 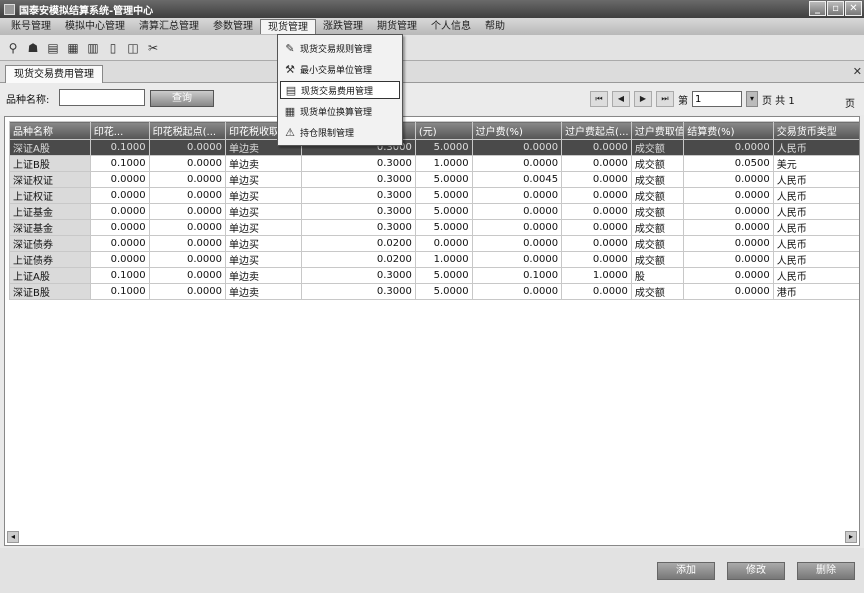 I want to click on menu-item-3: 参数管理, so click(x=233, y=26).